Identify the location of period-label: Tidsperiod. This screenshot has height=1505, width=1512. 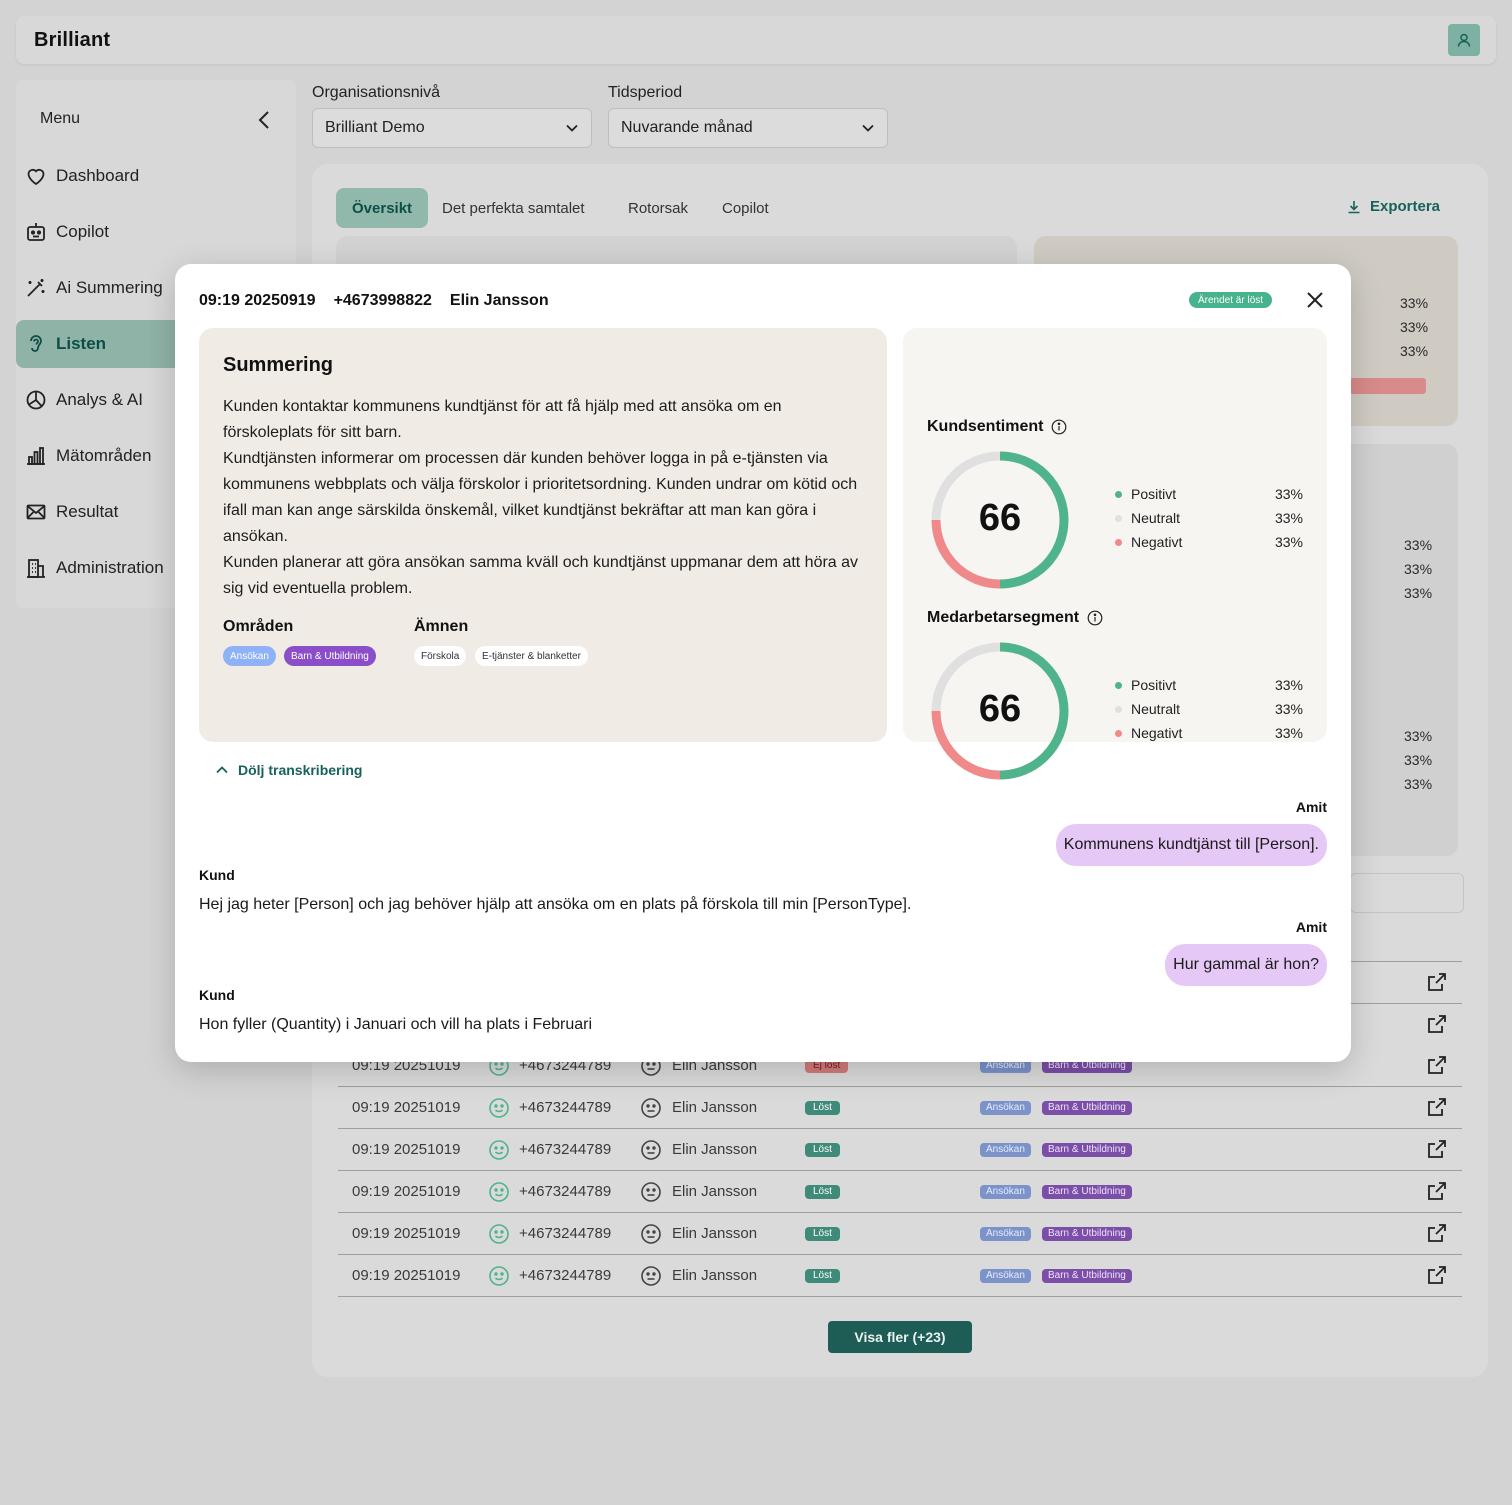
(645, 92).